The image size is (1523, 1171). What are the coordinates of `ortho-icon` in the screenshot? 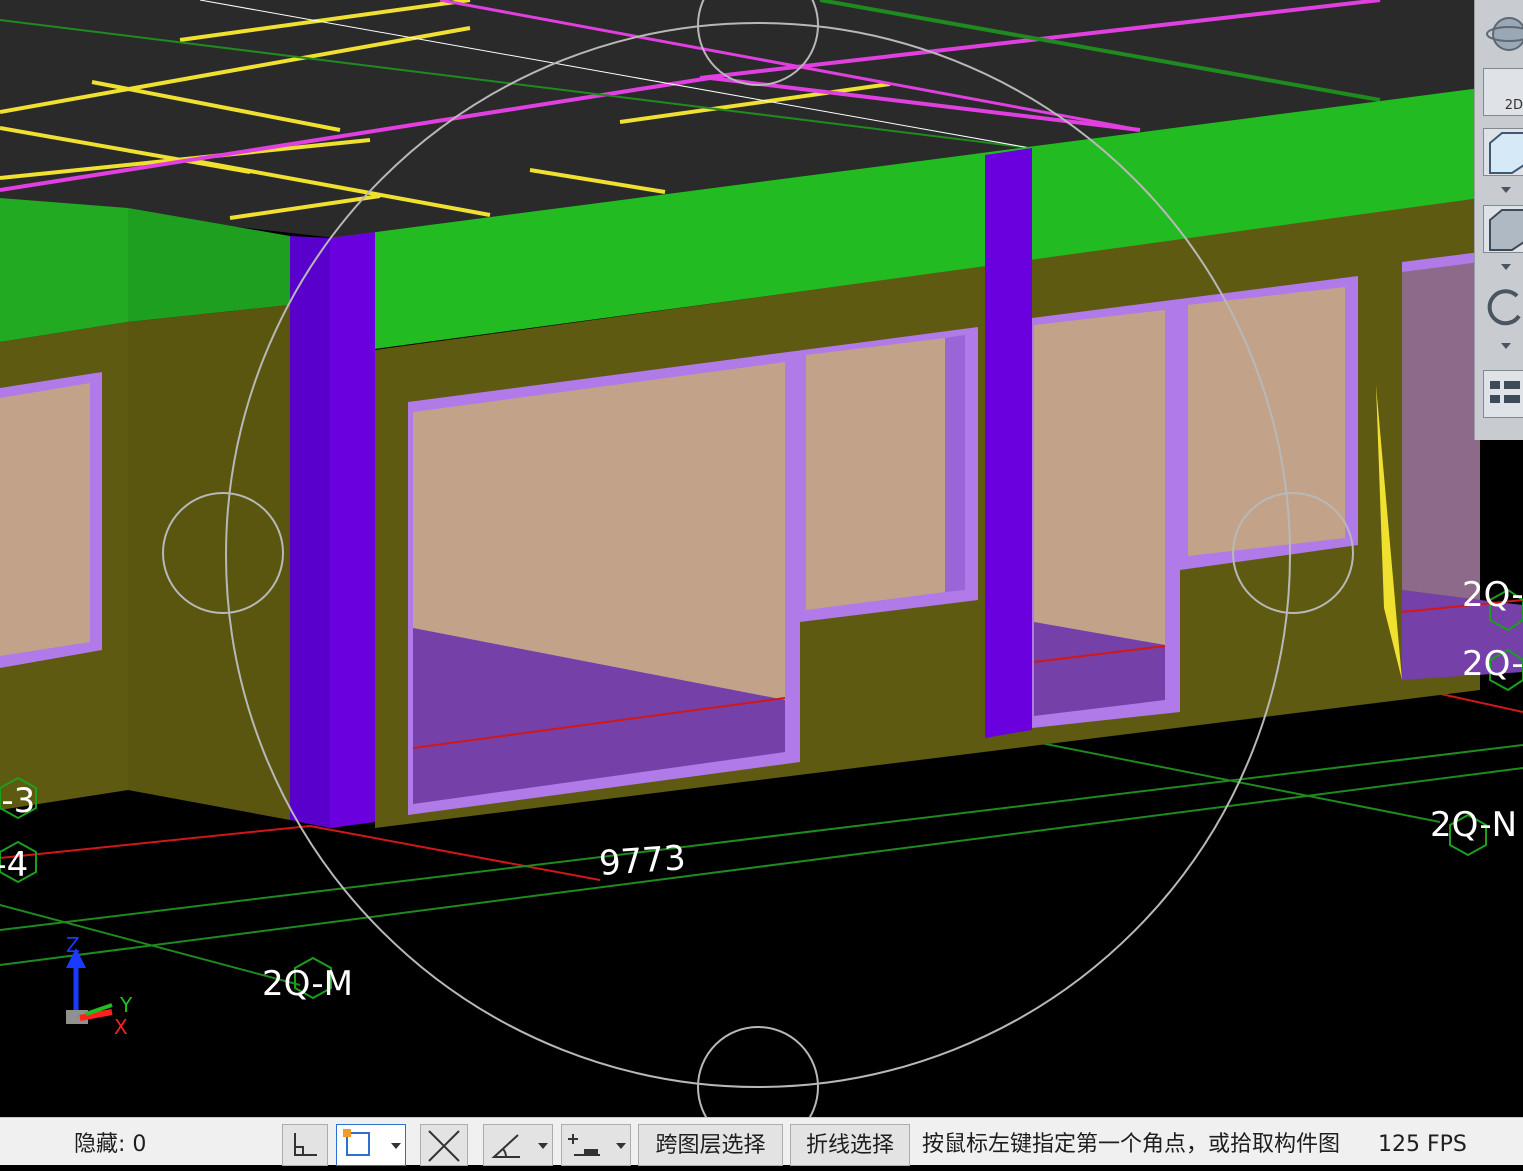 It's located at (305, 1144).